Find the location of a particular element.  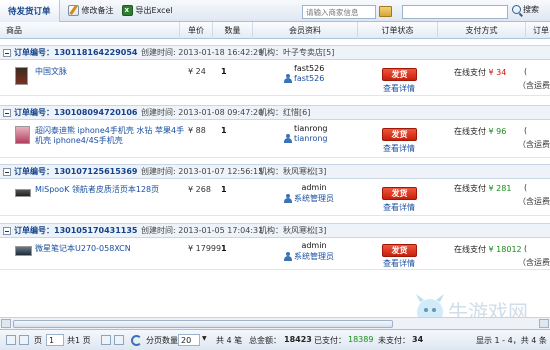

merchant-search-input is located at coordinates (339, 12).